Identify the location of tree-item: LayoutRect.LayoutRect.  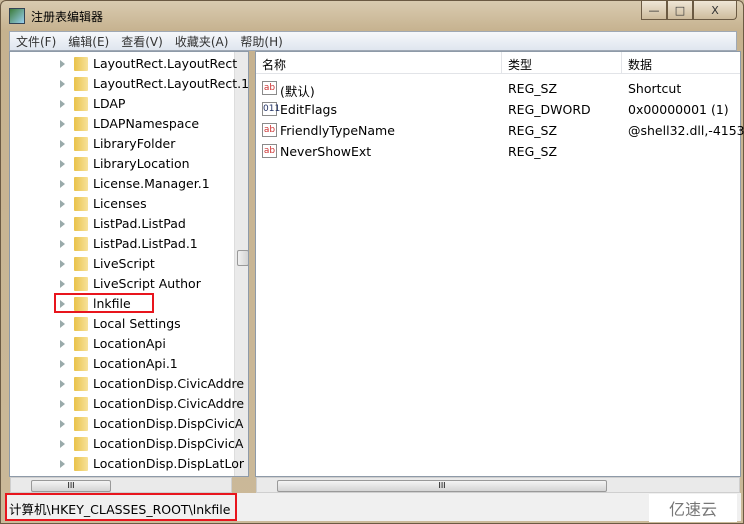
(124, 64).